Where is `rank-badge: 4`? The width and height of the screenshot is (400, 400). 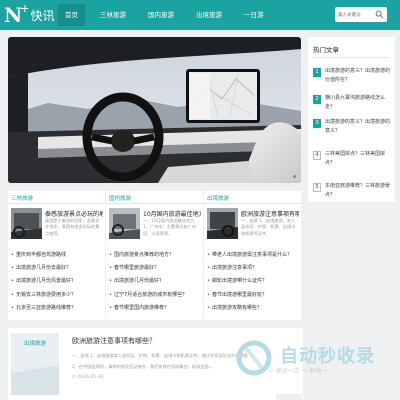 rank-badge: 4 is located at coordinates (317, 155).